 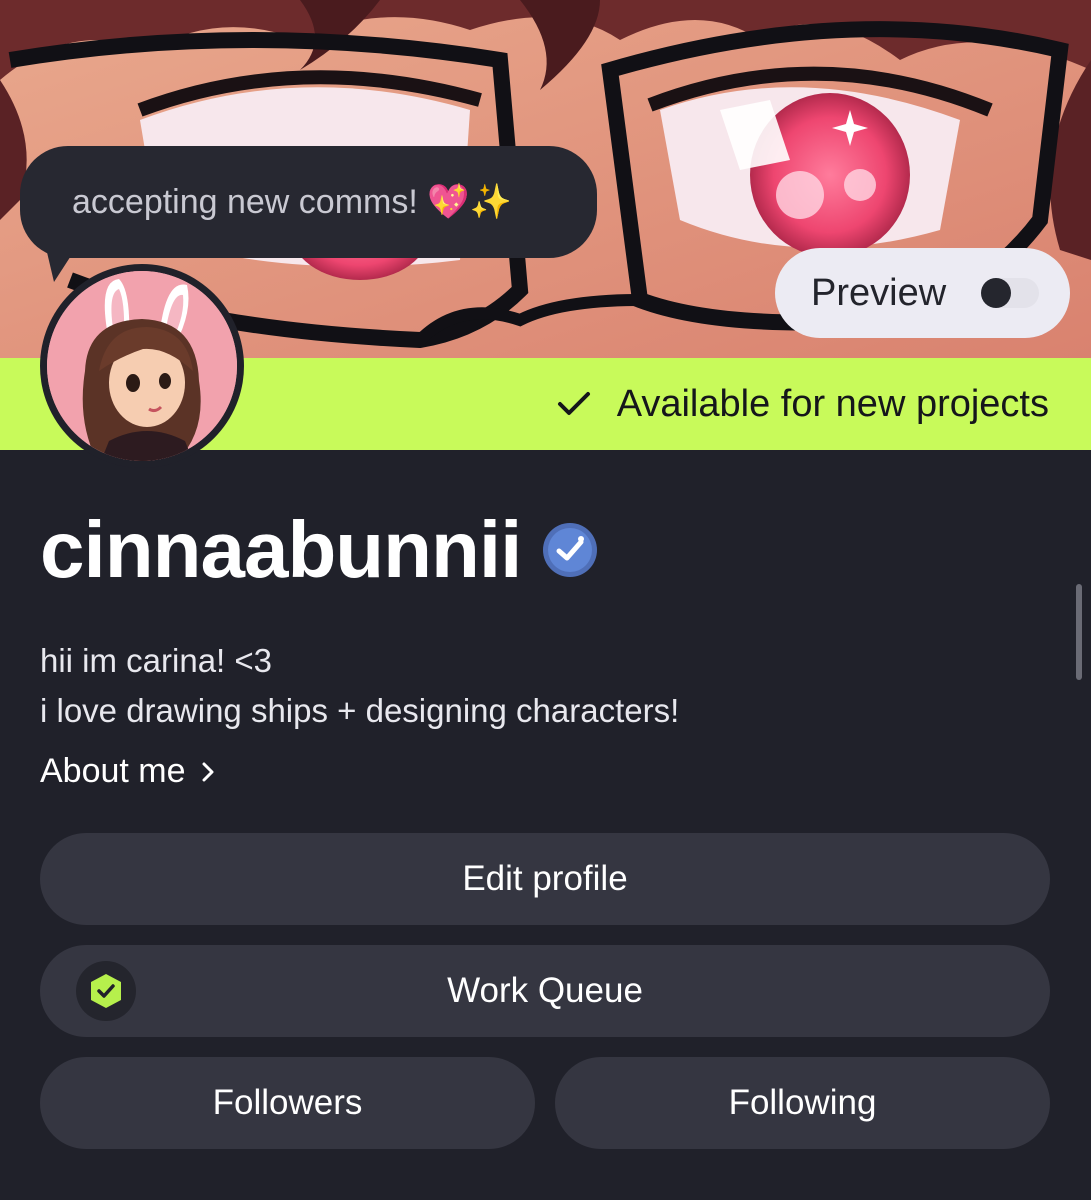 I want to click on toggle-switch, so click(x=1010, y=293).